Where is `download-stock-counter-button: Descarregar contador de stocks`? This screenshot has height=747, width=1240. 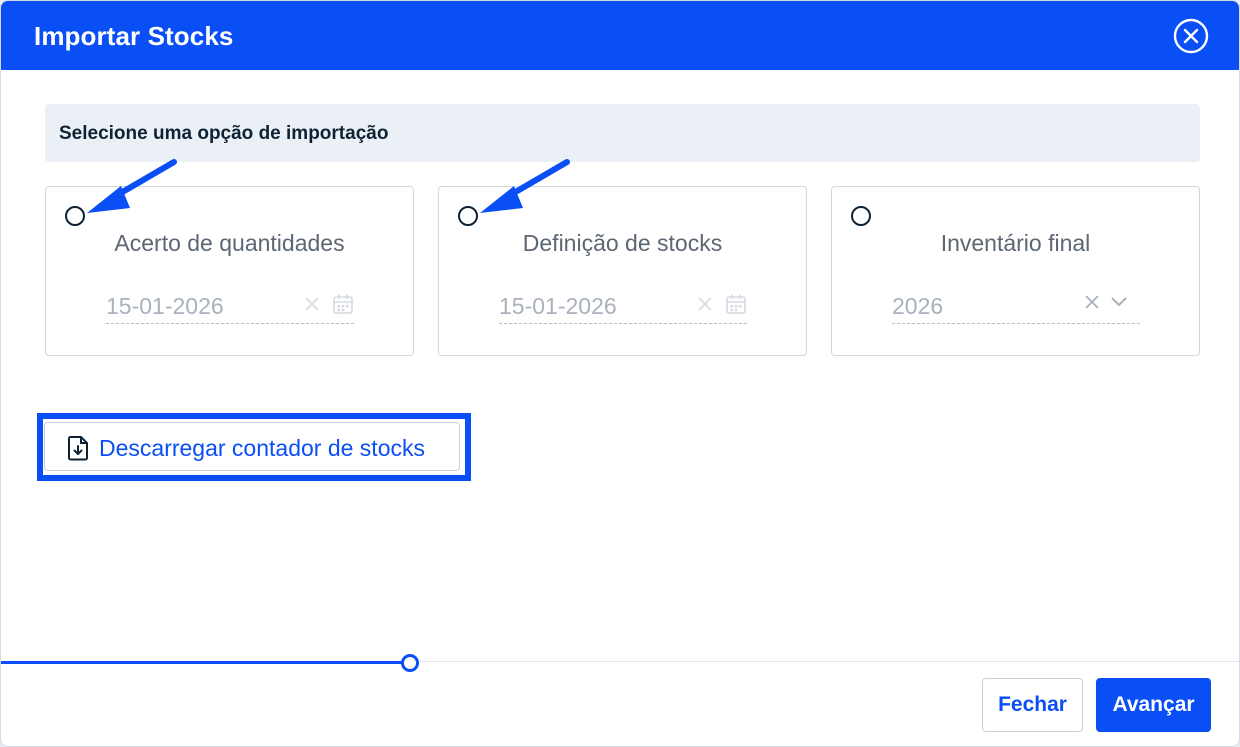
download-stock-counter-button: Descarregar contador de stocks is located at coordinates (252, 446).